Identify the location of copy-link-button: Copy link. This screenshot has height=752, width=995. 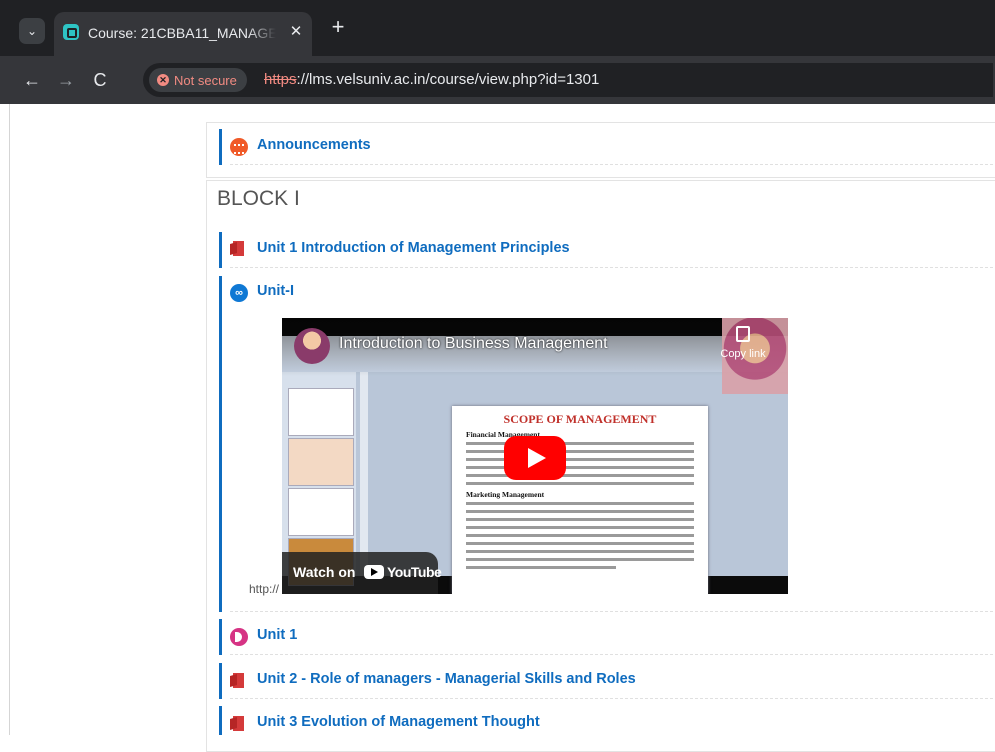
(743, 343).